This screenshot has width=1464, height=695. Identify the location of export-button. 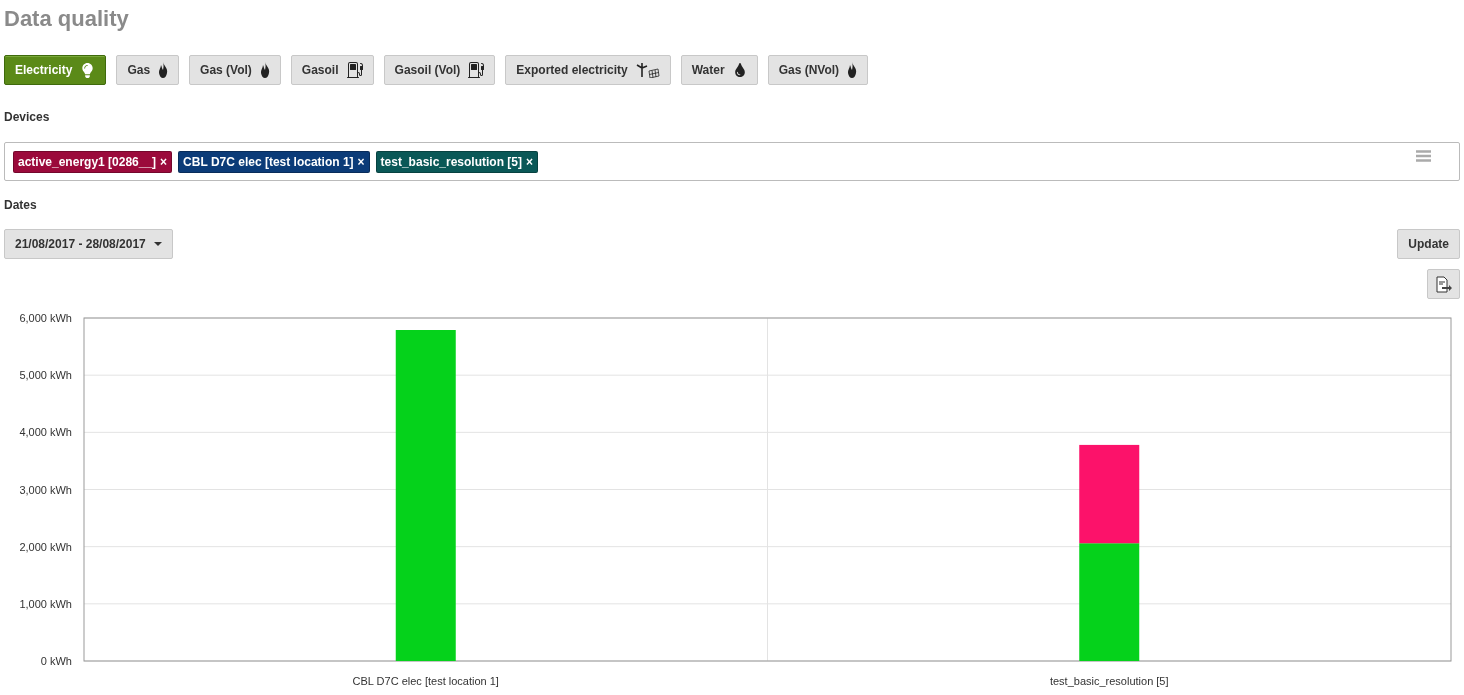
(1443, 284).